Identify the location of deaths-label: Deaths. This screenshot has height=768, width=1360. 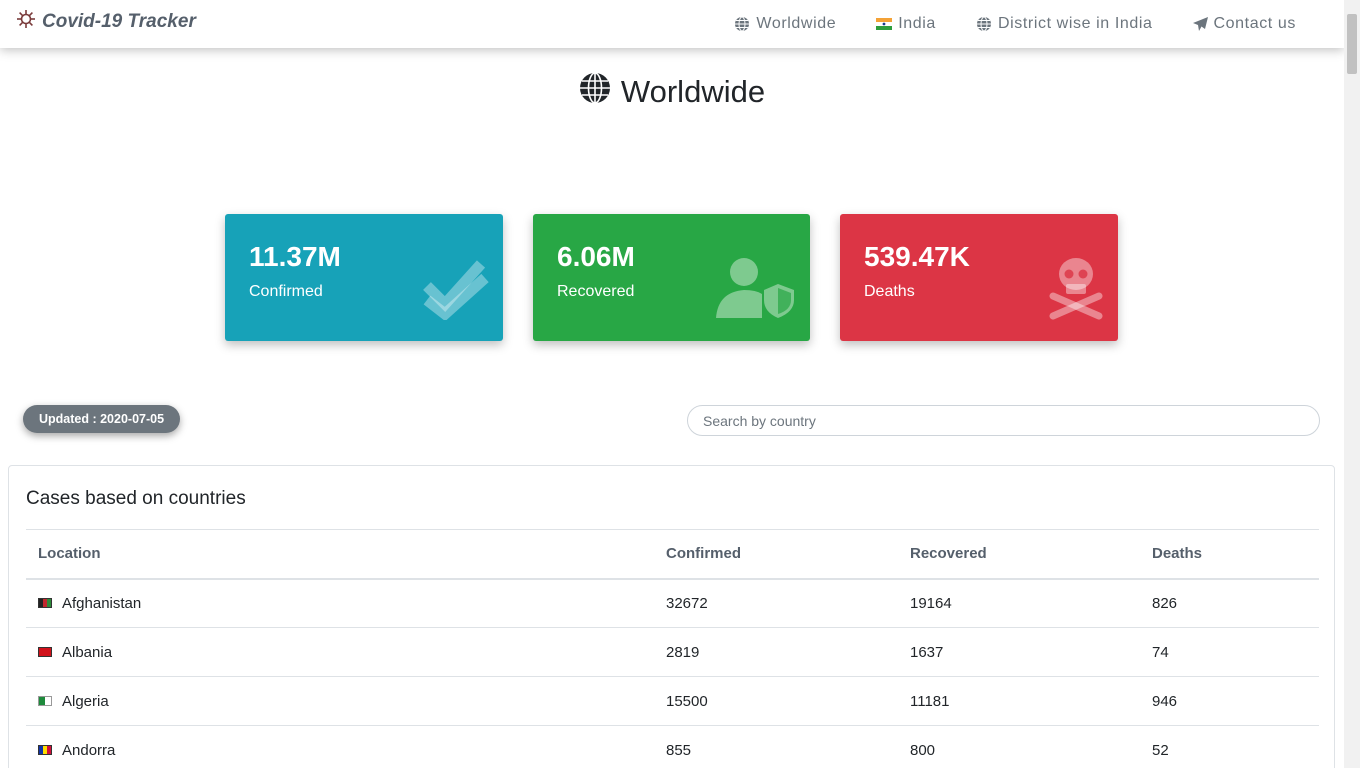
(889, 291).